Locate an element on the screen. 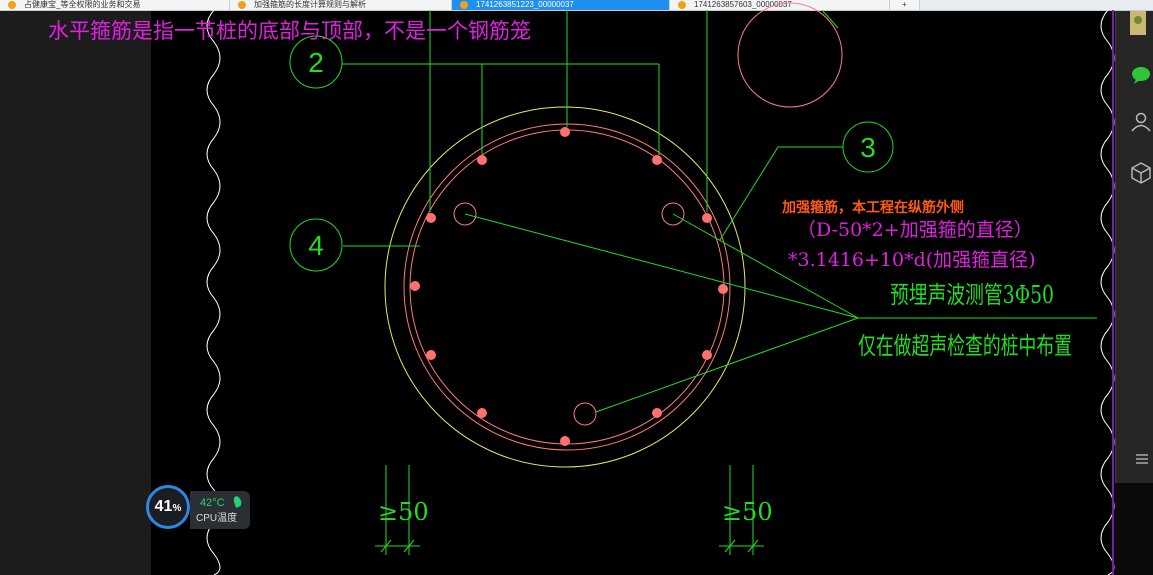 The width and height of the screenshot is (1153, 575). dimension-right-label: ≥50 is located at coordinates (747, 512).